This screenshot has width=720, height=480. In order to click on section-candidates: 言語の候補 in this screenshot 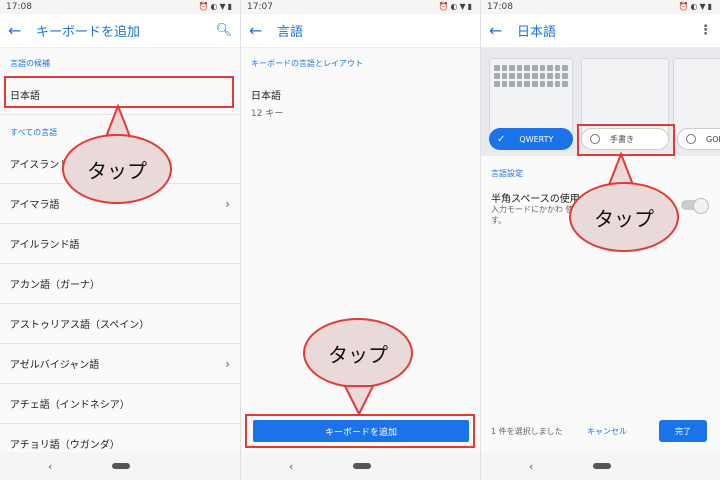, I will do `click(30, 63)`.